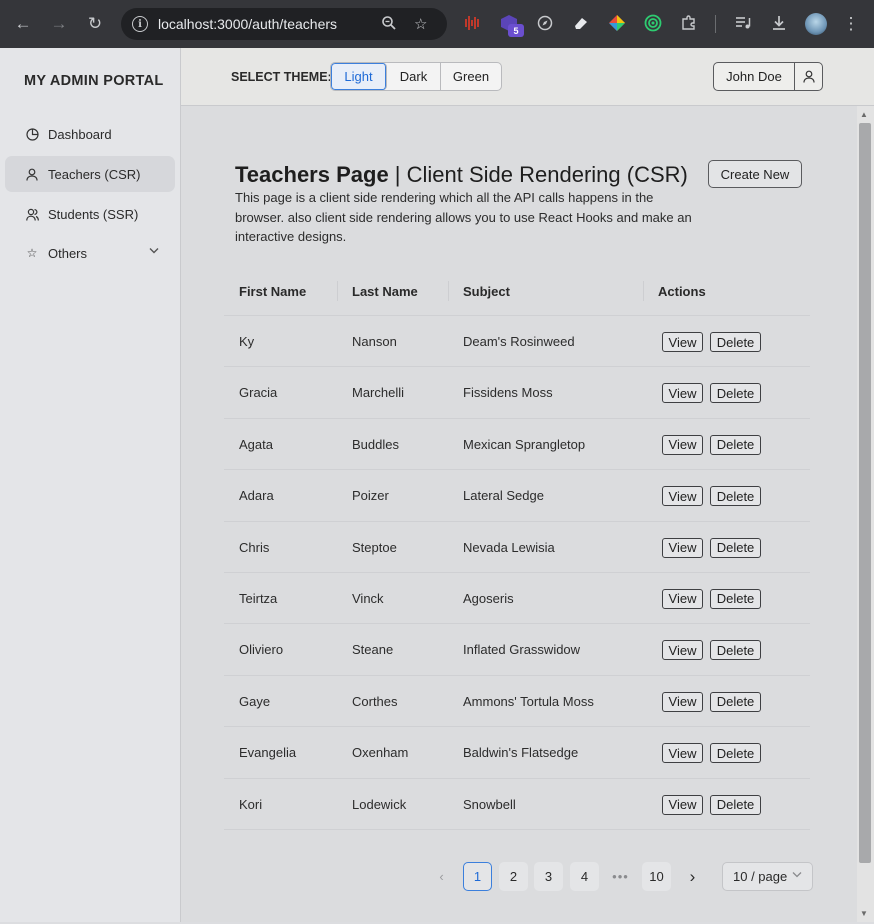 The height and width of the screenshot is (924, 874). I want to click on reload-icon: ↻, so click(95, 24).